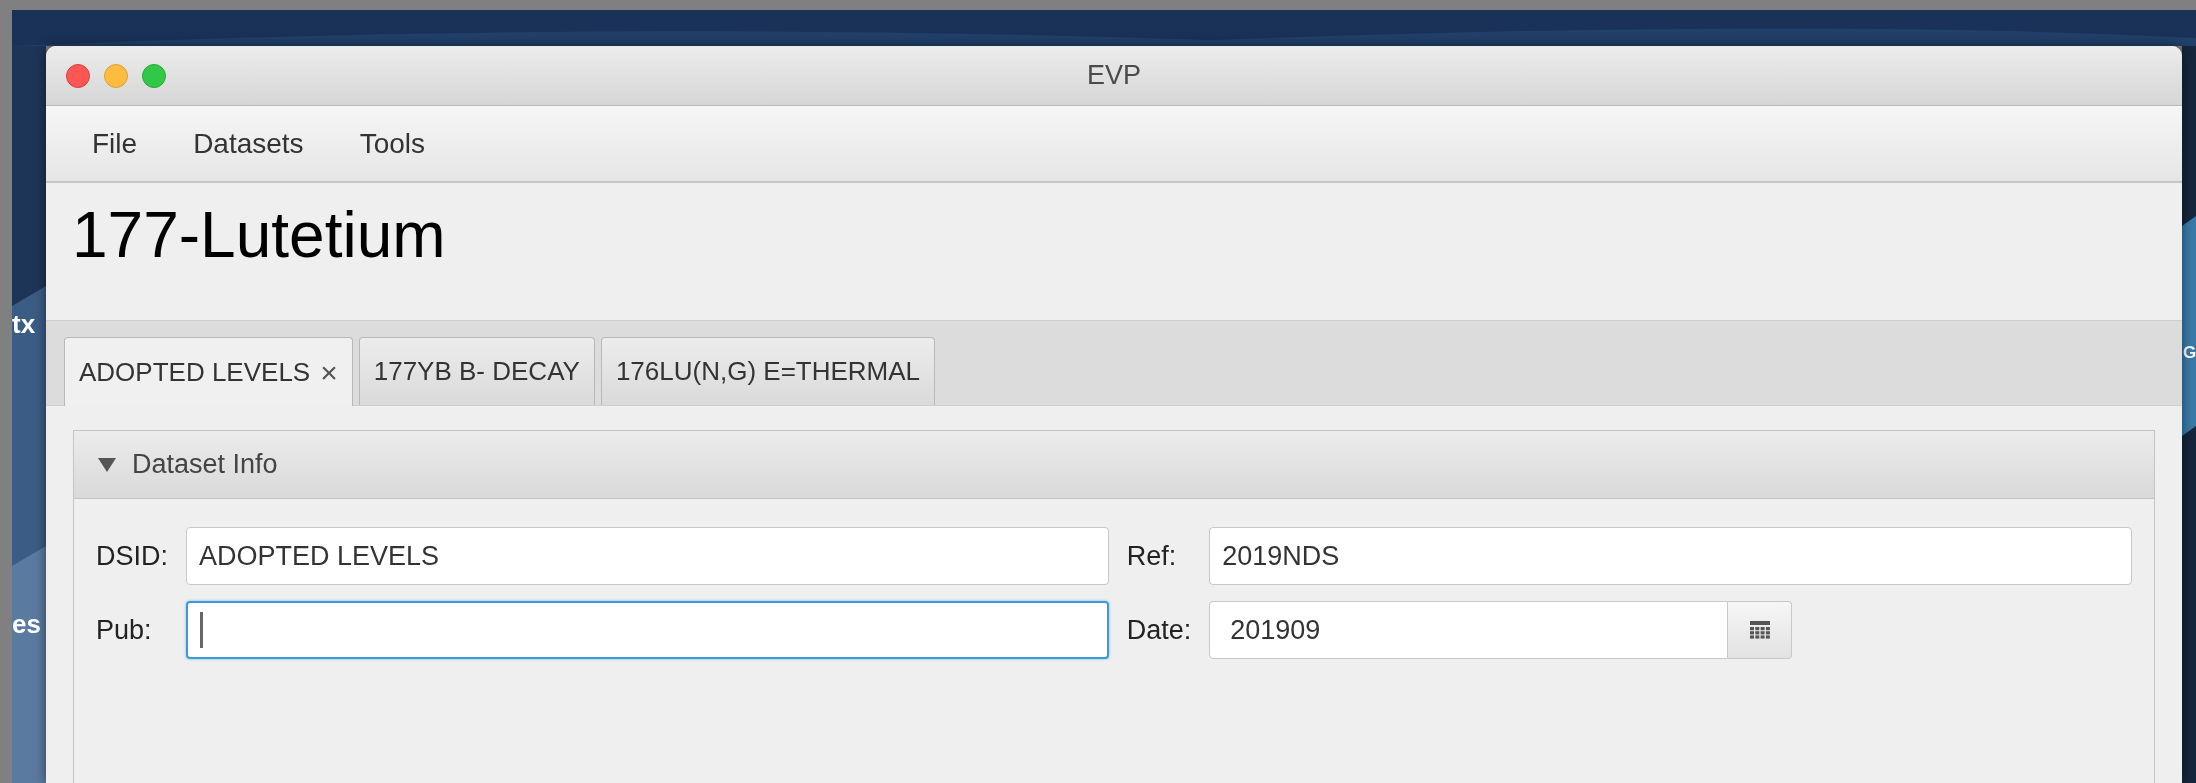 The width and height of the screenshot is (2196, 783). I want to click on desktop-icon-label: tx, so click(24, 324).